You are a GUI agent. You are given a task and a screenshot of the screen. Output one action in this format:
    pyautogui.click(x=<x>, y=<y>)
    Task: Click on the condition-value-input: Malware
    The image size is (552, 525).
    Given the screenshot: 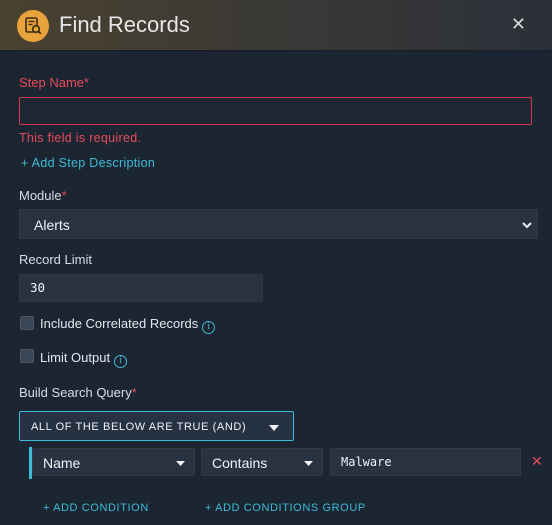 What is the action you would take?
    pyautogui.click(x=425, y=462)
    